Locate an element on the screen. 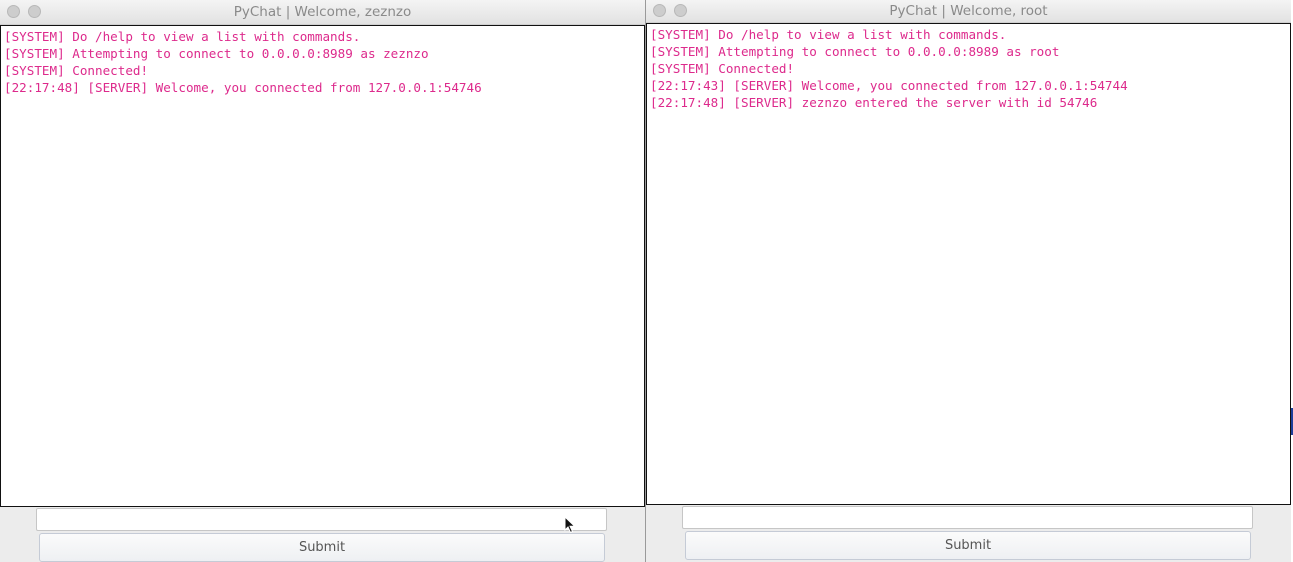  title-bar: PyChat | Welcome, zeznzo is located at coordinates (322, 12).